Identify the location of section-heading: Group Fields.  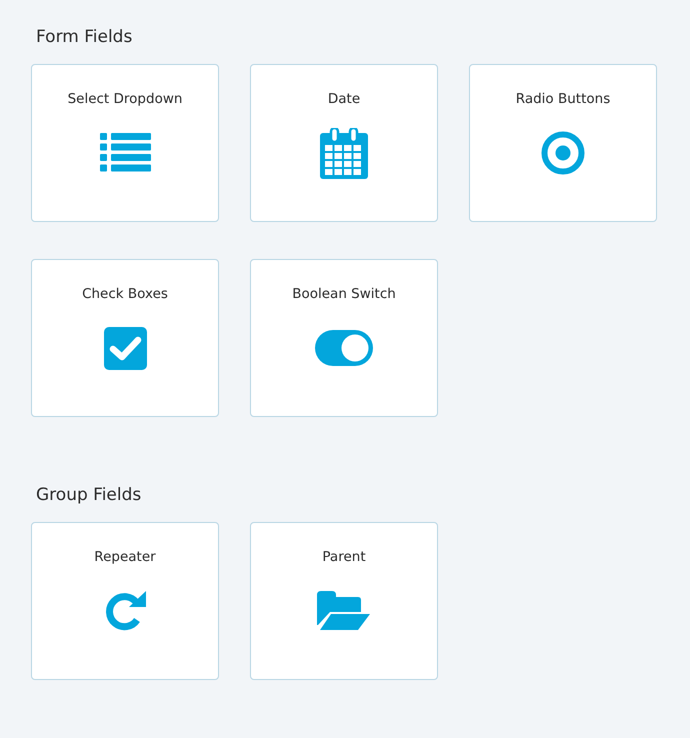
(89, 495).